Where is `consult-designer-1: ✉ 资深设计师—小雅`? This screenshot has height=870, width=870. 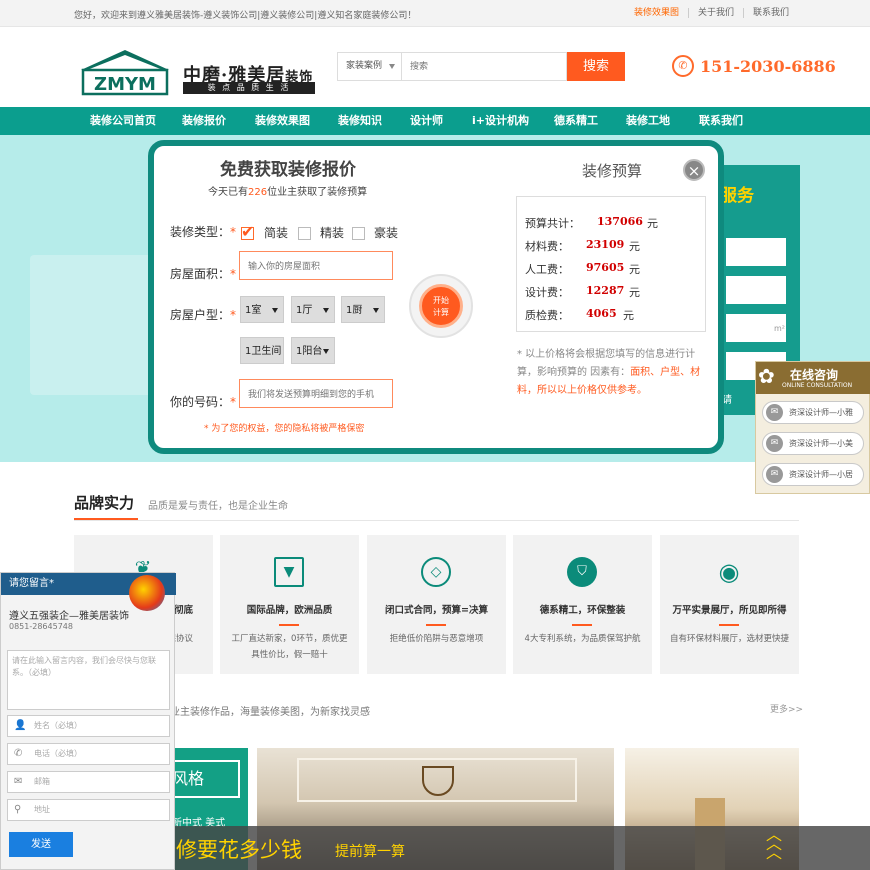 consult-designer-1: ✉ 资深设计师—小雅 is located at coordinates (813, 412).